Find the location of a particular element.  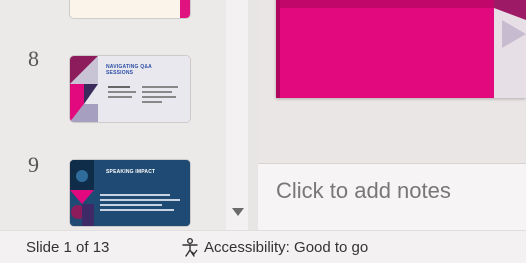

status-bar: Slide 1 of 13 Accessibility: Good to go is located at coordinates (263, 246).